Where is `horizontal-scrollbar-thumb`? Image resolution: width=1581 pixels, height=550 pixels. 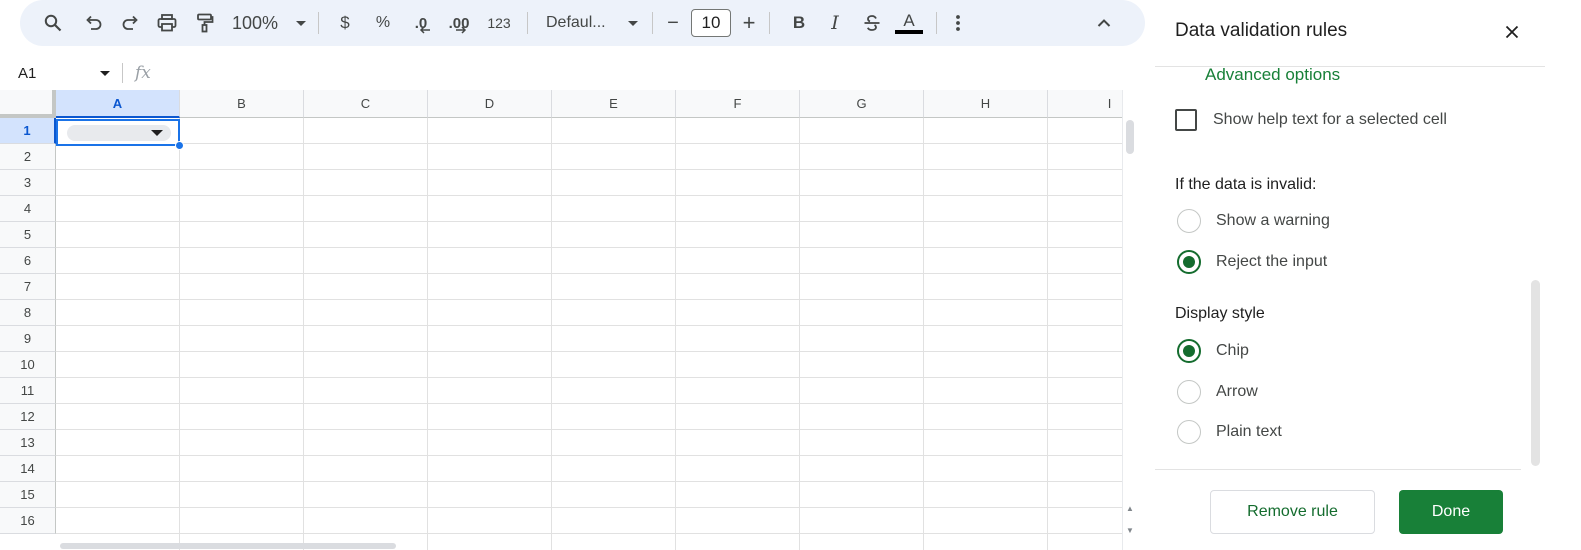 horizontal-scrollbar-thumb is located at coordinates (228, 546).